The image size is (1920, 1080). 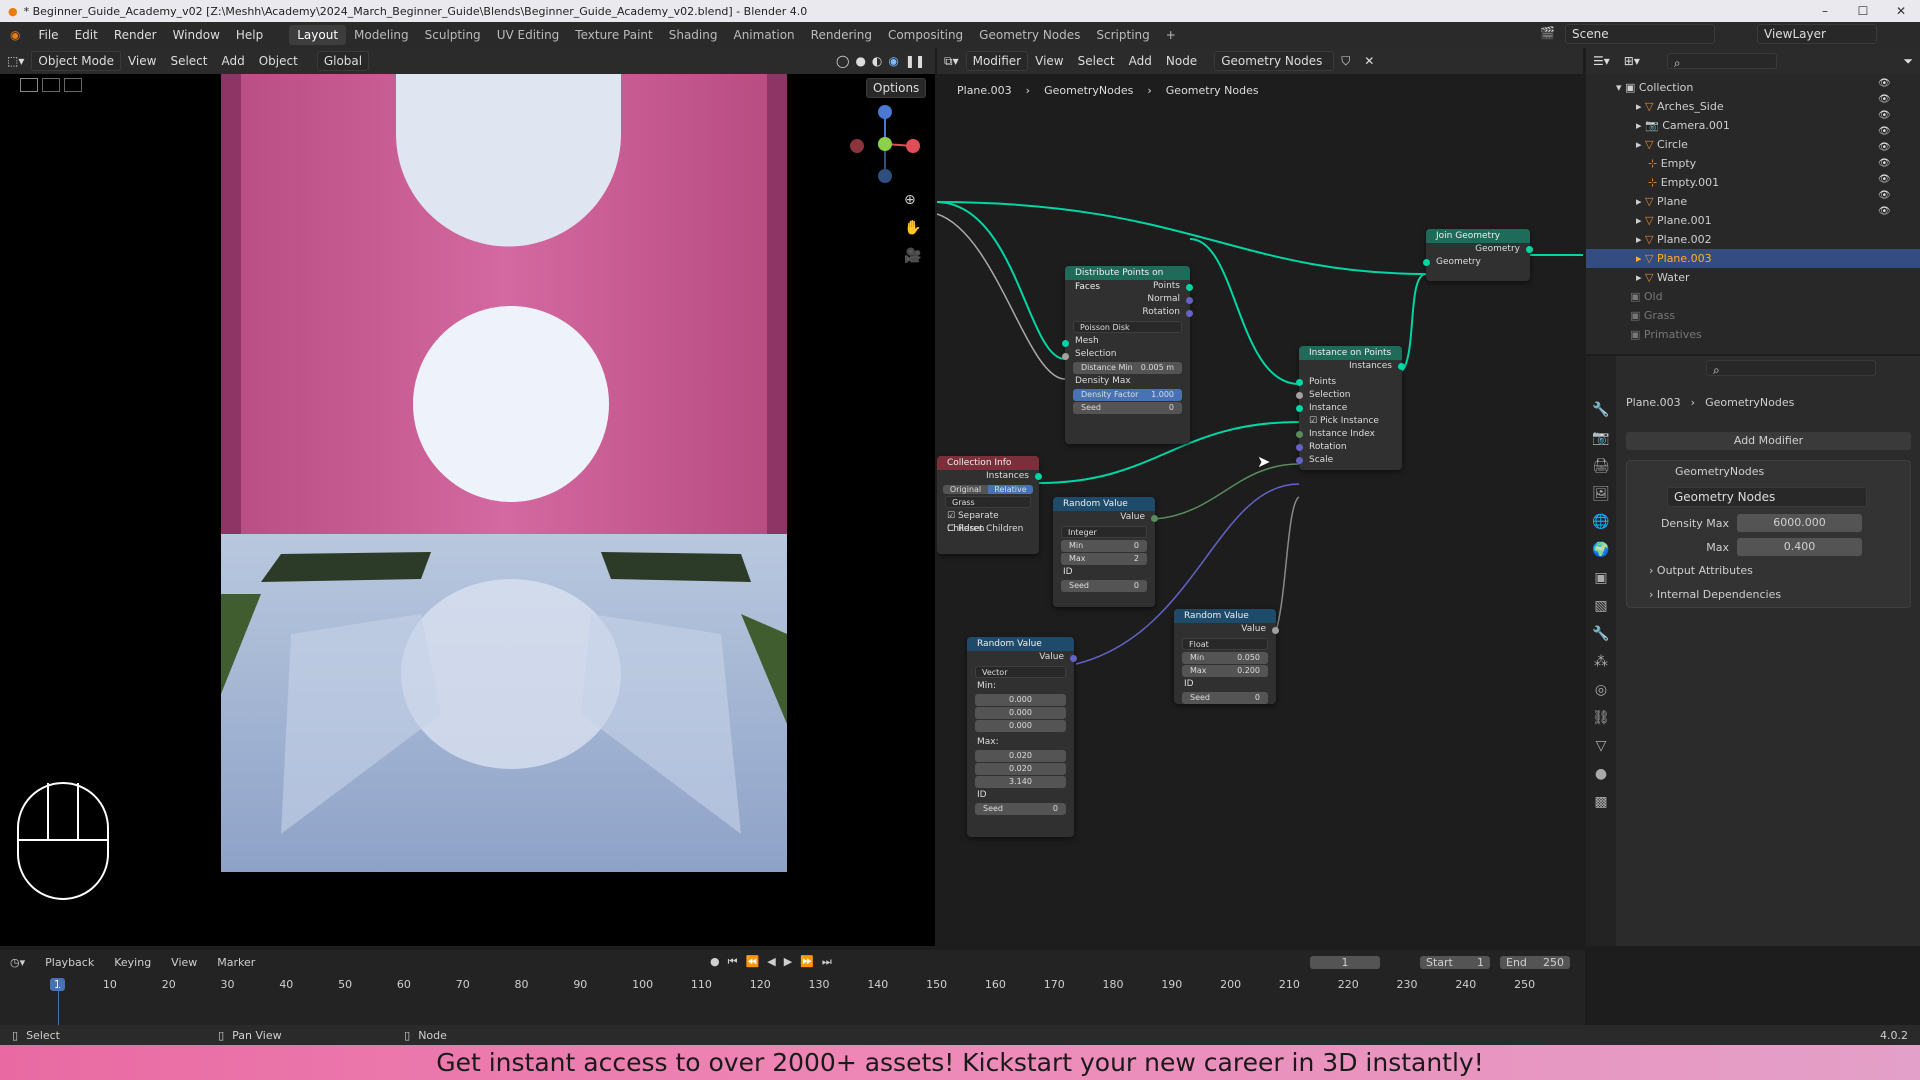 I want to click on tab-shading: Shading, so click(x=693, y=35).